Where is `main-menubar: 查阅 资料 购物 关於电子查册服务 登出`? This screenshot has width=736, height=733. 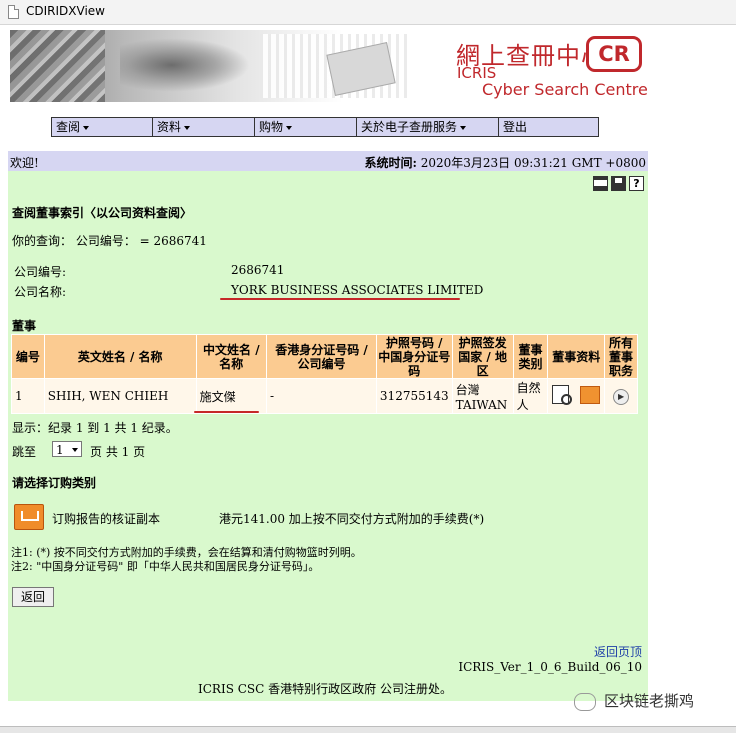 main-menubar: 查阅 资料 购物 关於电子查册服务 登出 is located at coordinates (325, 127).